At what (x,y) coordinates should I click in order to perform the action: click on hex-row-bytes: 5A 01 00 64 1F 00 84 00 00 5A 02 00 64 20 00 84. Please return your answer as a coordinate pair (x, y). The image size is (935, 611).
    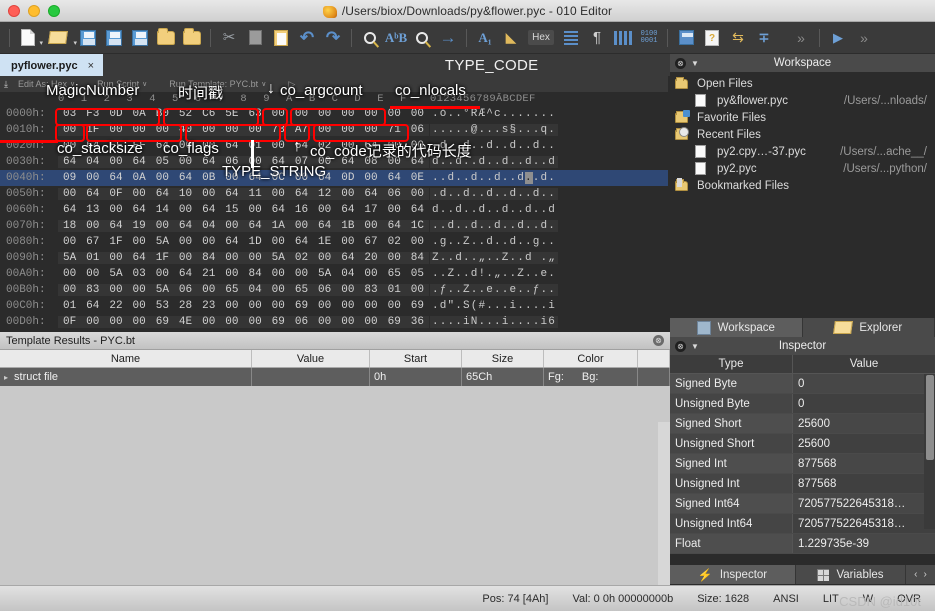
    Looking at the image, I should click on (244, 258).